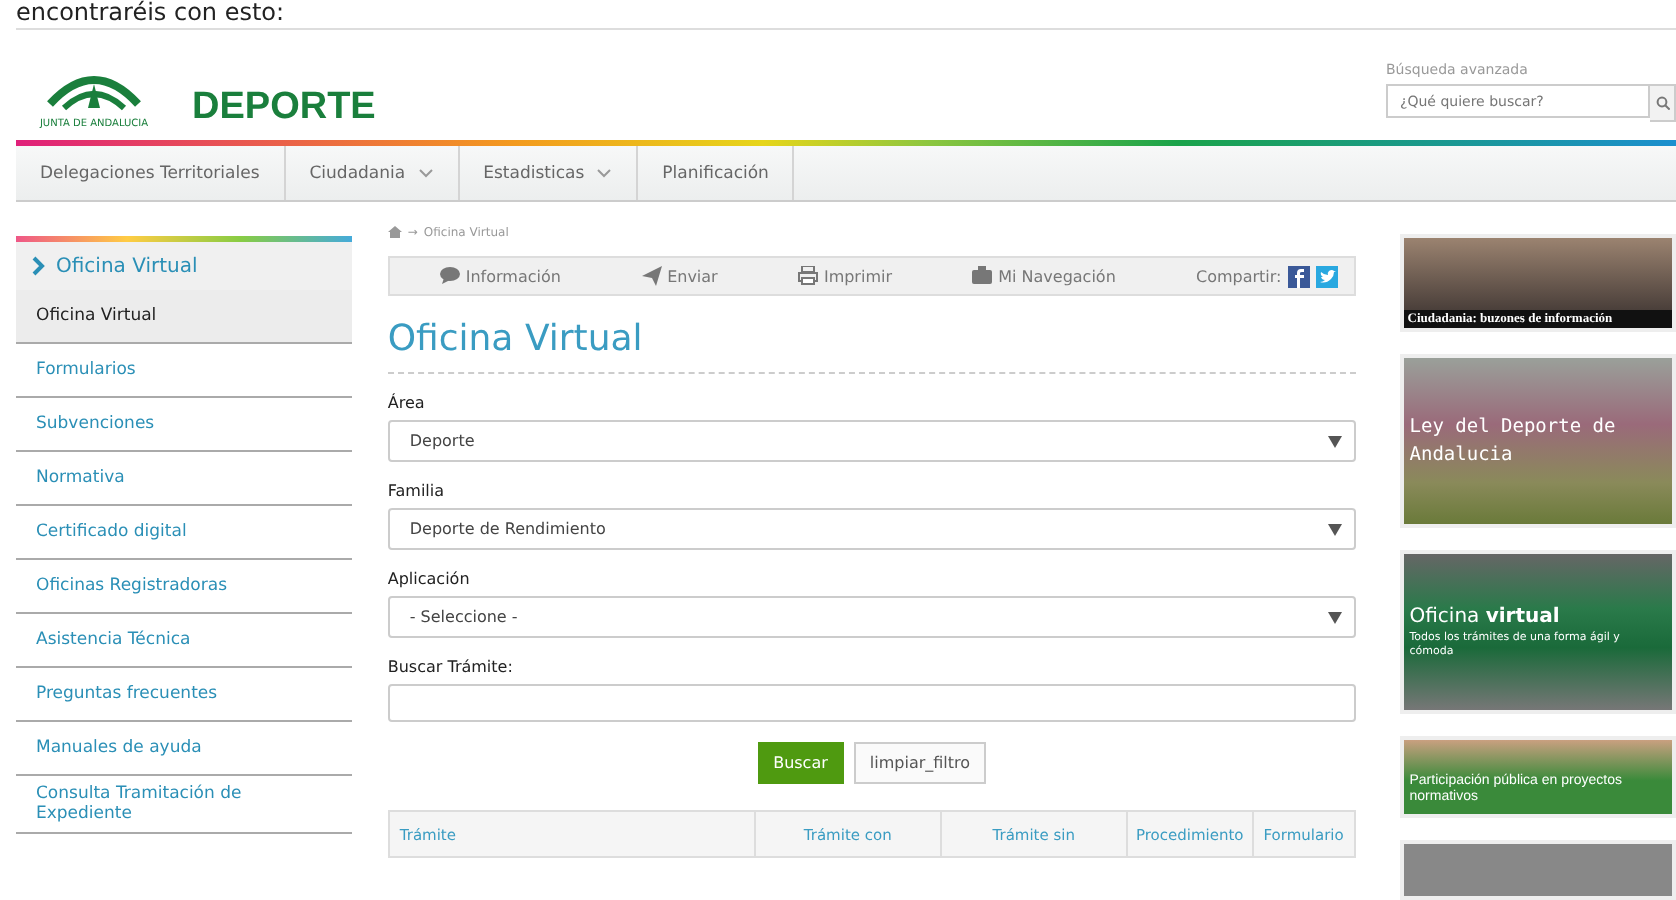  Describe the element at coordinates (184, 371) in the screenshot. I see `sidebar-item: Formularios` at that location.